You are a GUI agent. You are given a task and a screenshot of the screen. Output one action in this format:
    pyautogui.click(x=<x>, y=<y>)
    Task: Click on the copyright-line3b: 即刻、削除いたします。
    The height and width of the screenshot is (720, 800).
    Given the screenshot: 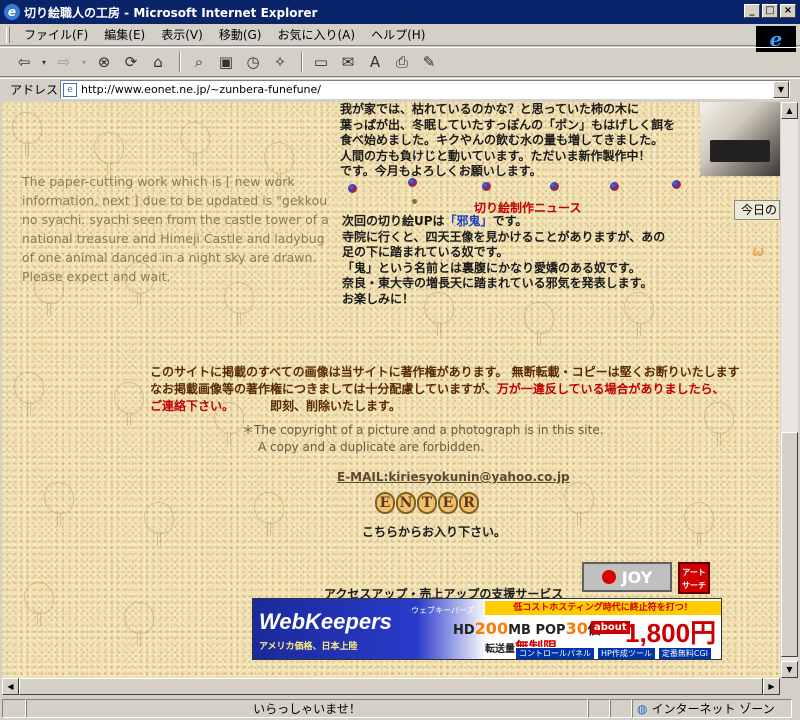 What is the action you would take?
    pyautogui.click(x=335, y=406)
    